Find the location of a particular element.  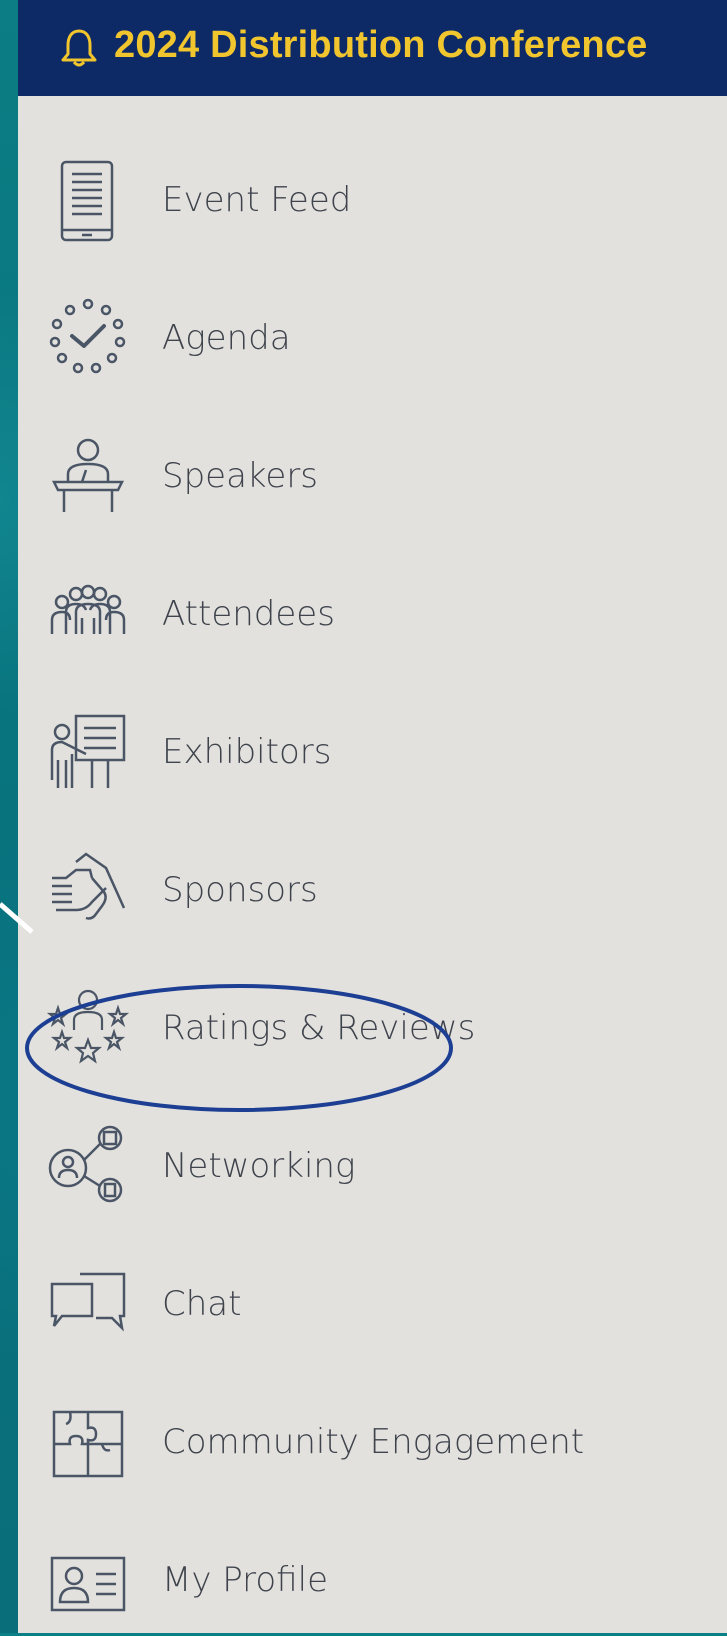

presentation-board-icon is located at coordinates (88, 752).